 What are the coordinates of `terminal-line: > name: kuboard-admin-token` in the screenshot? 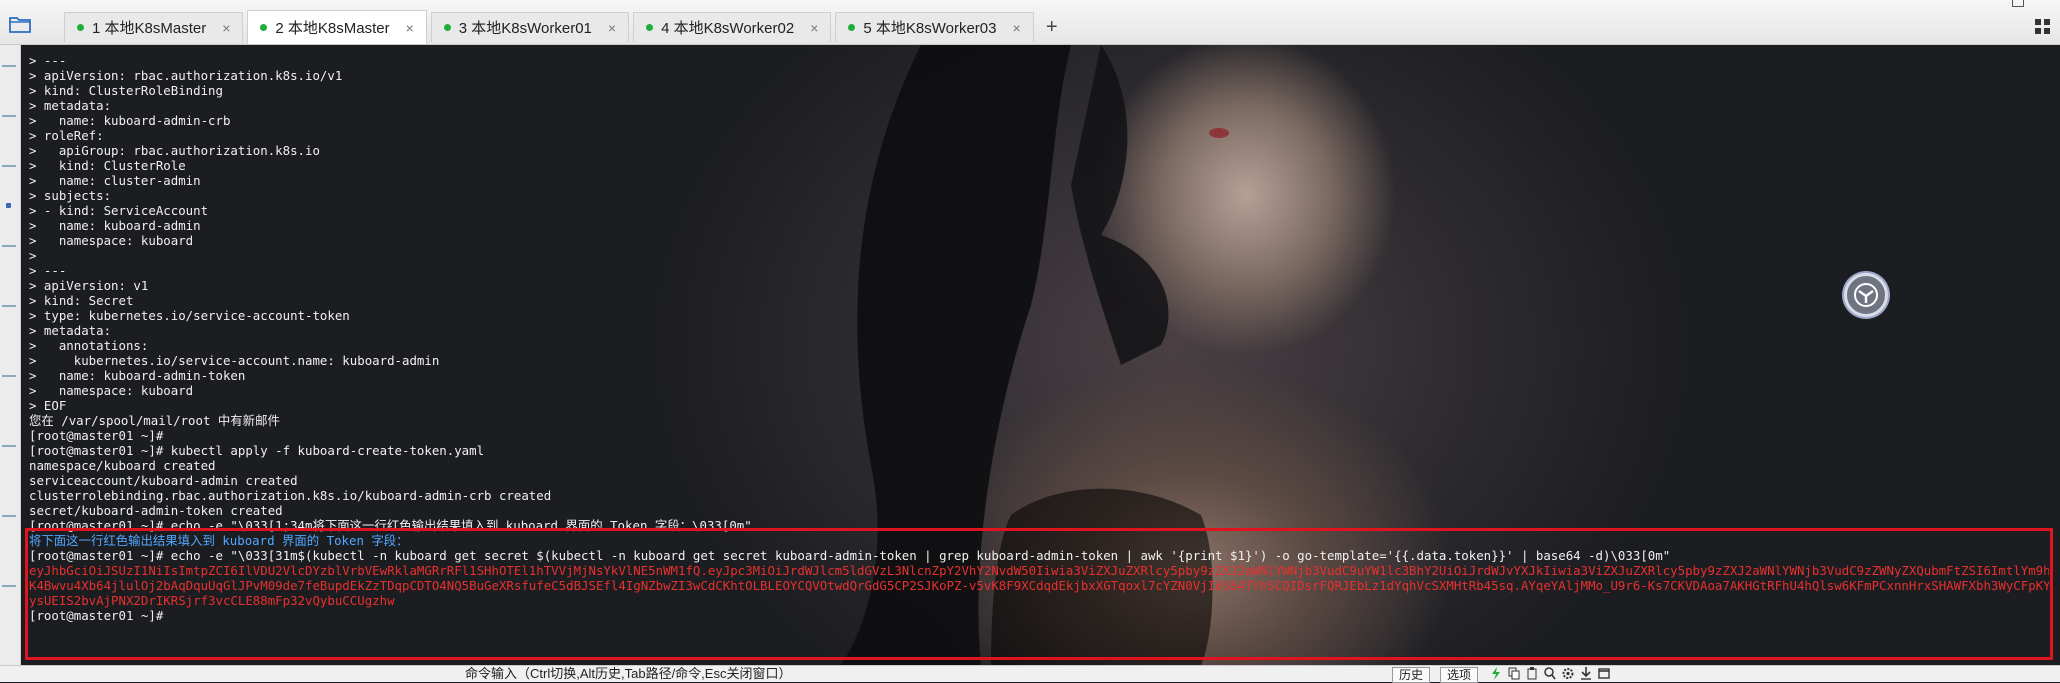 It's located at (137, 375).